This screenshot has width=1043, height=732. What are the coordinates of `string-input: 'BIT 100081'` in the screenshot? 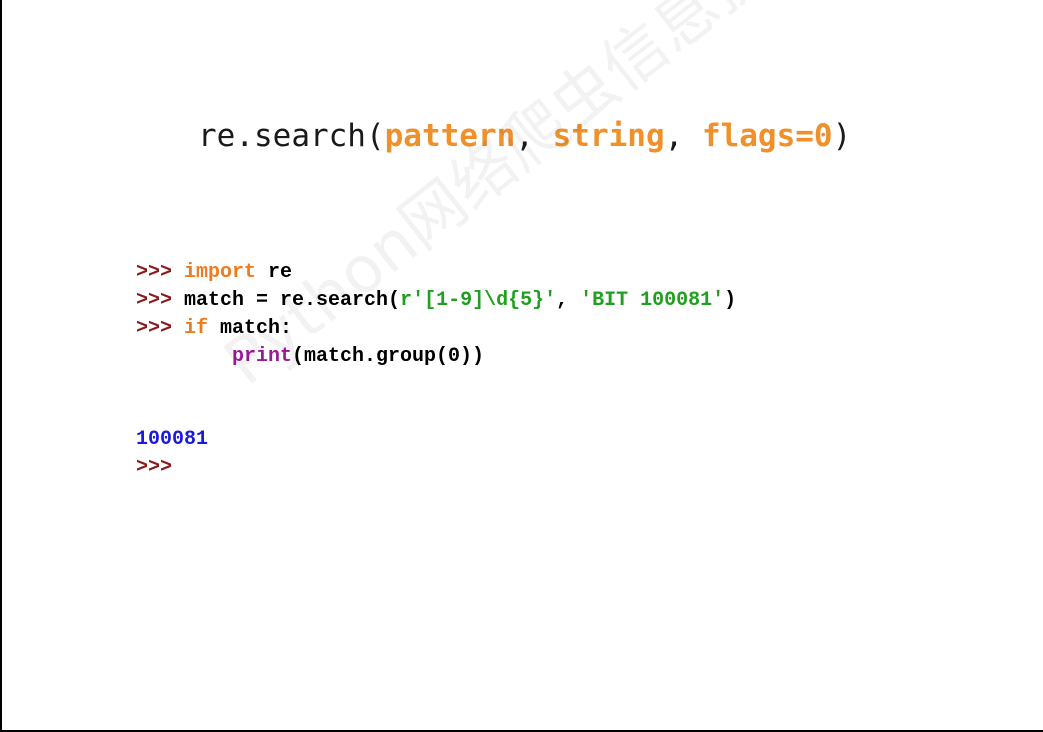 It's located at (652, 300).